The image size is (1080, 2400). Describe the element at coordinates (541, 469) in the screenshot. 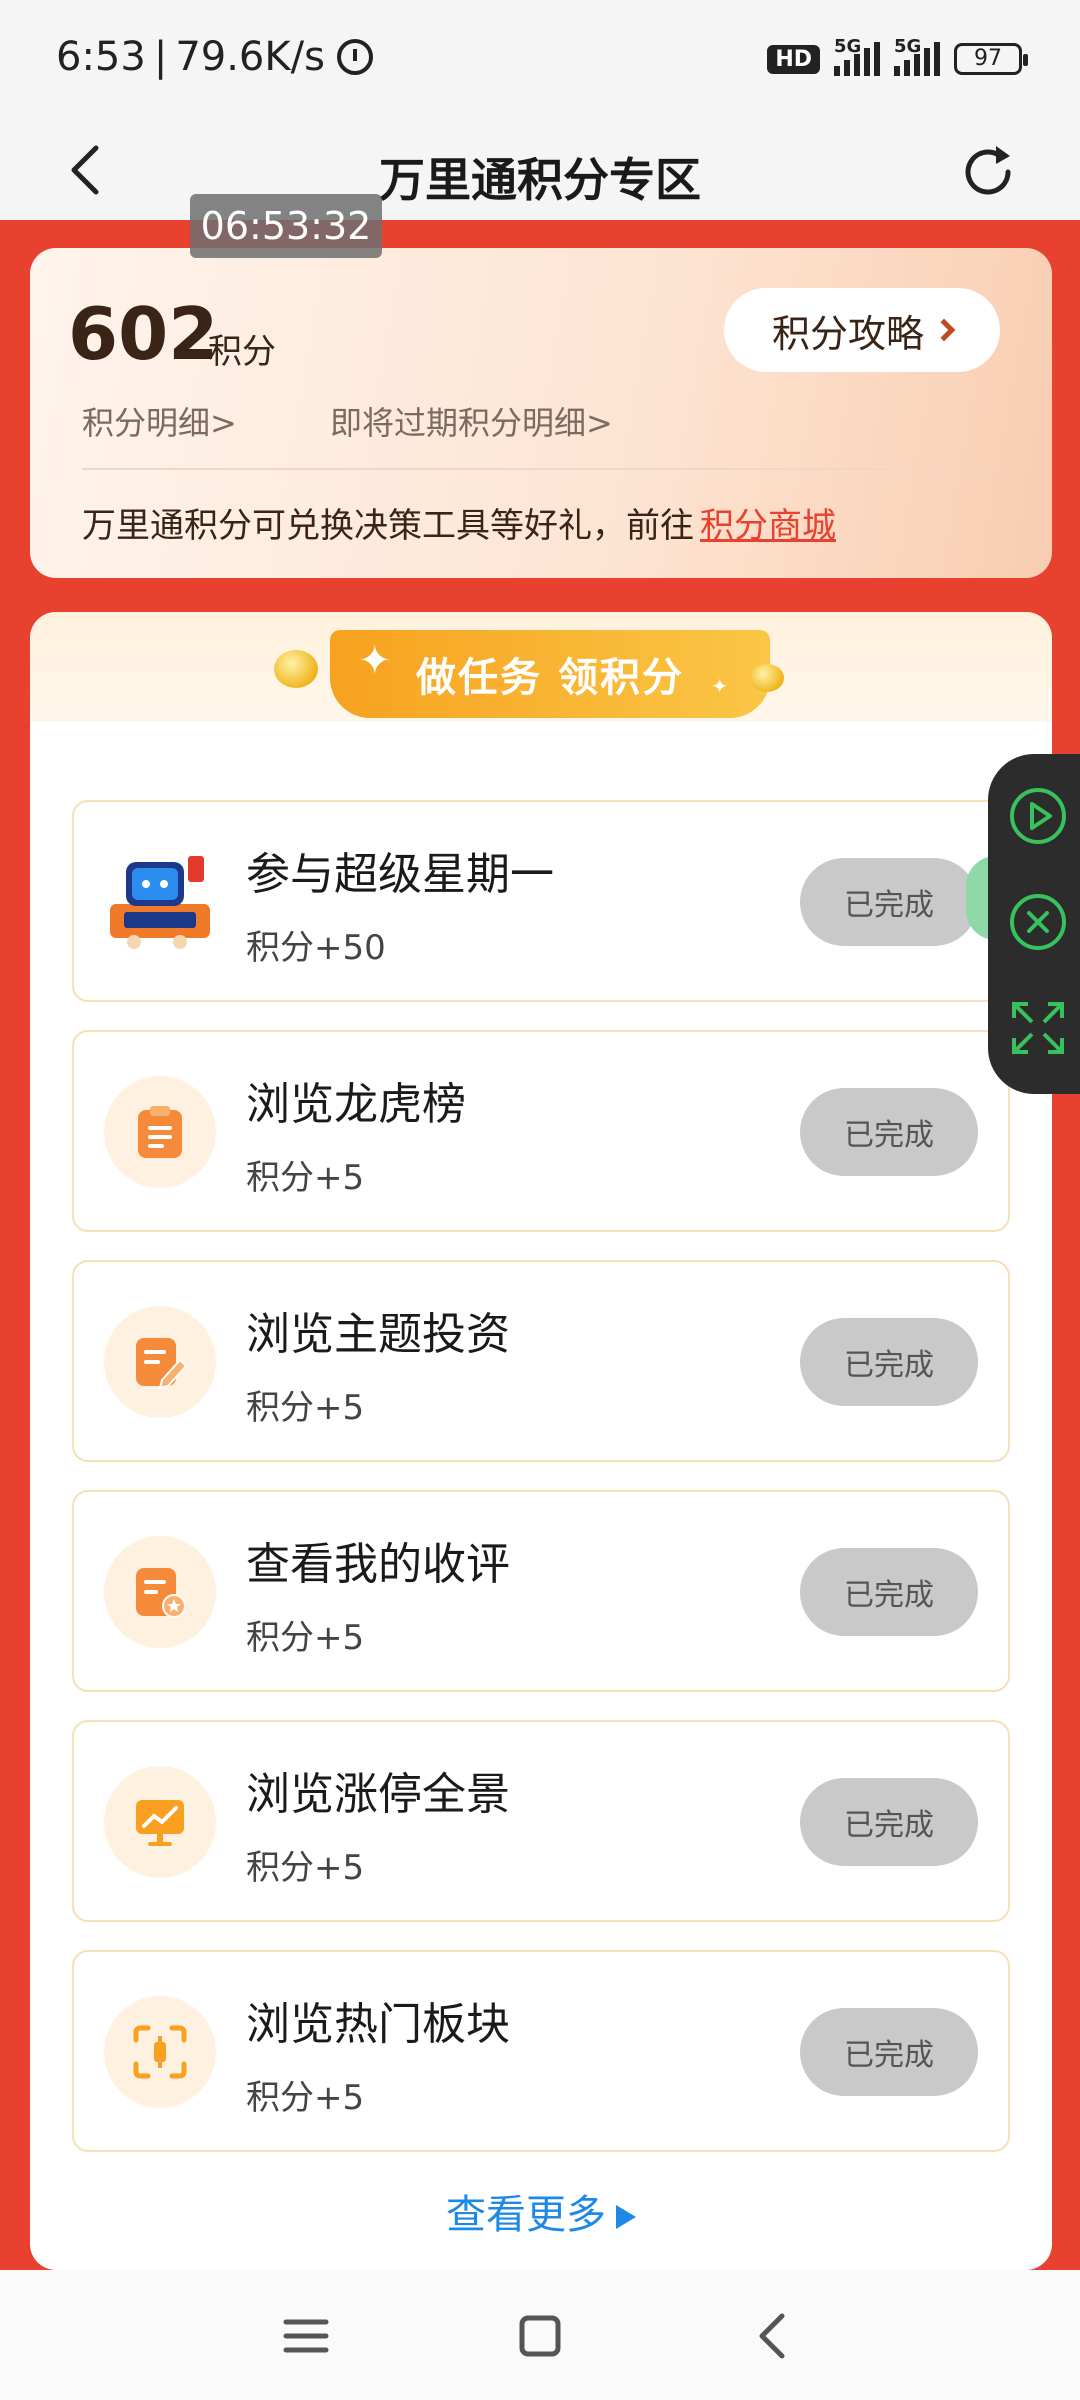

I see `divider` at that location.